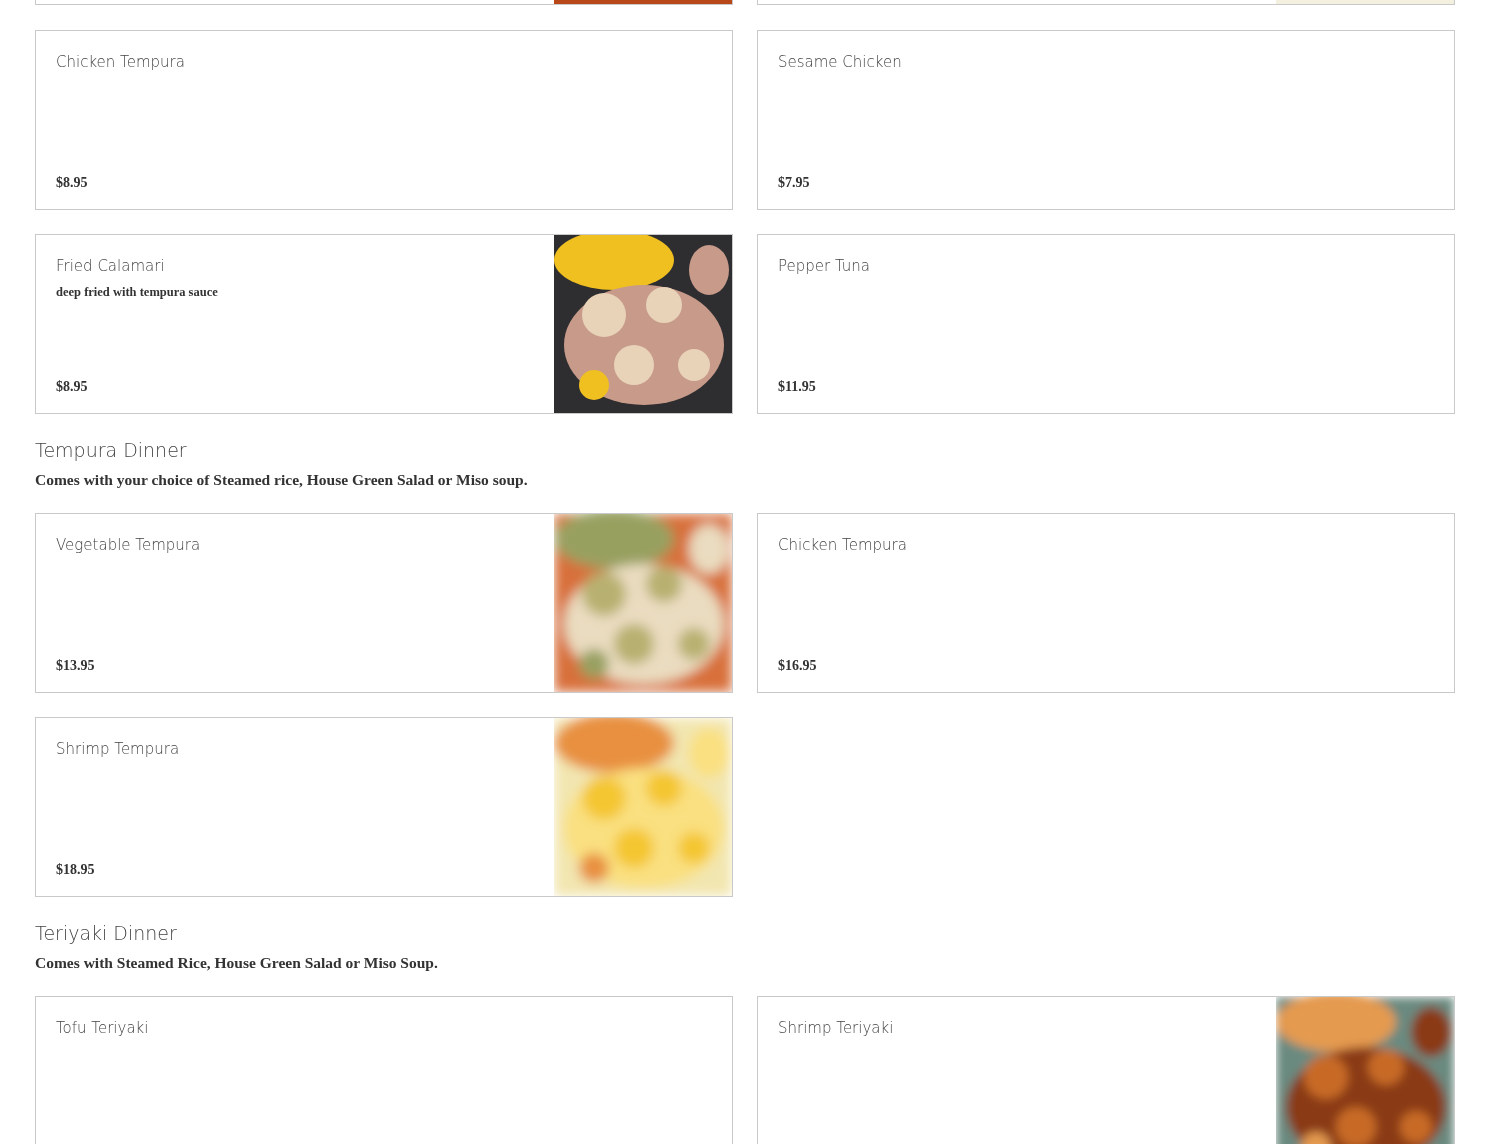  I want to click on dish-name: Shrimp Tempura, so click(118, 749).